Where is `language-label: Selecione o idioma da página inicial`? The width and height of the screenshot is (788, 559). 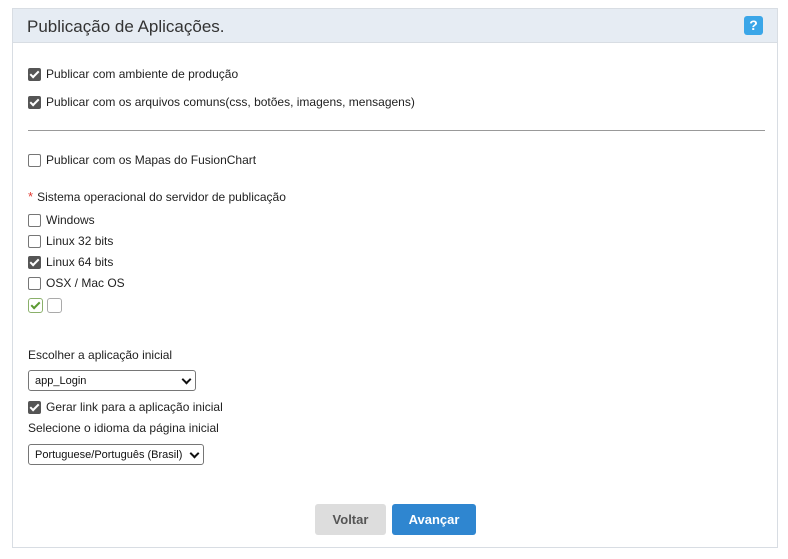
language-label: Selecione o idioma da página inicial is located at coordinates (123, 428).